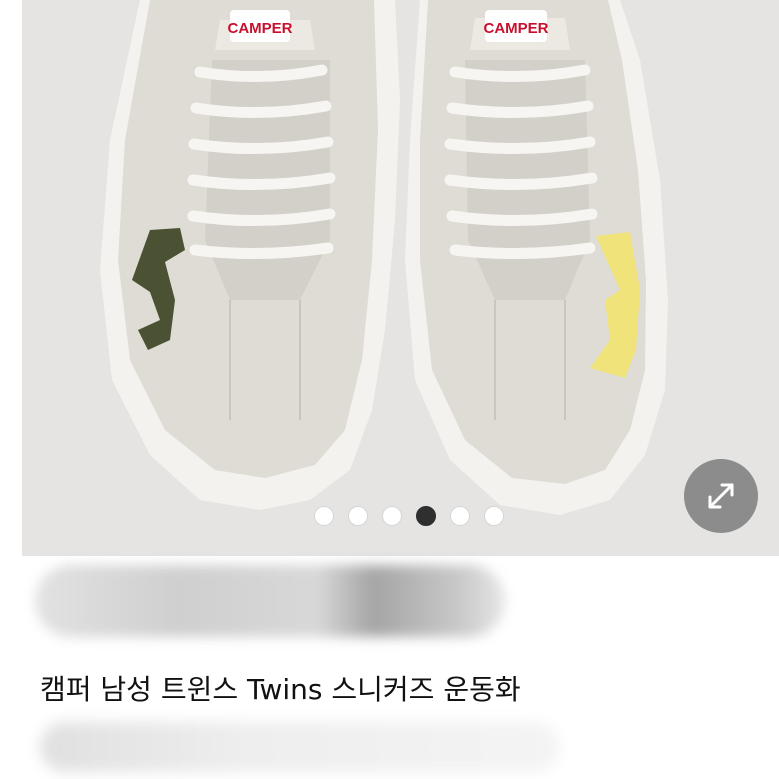 This screenshot has width=779, height=779. Describe the element at coordinates (300, 747) in the screenshot. I see `blurred-price-info` at that location.